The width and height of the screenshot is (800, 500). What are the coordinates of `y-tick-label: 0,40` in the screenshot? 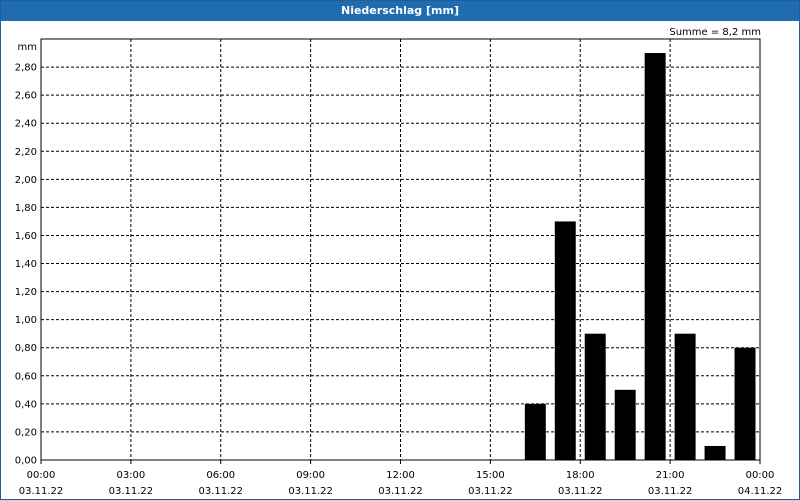 It's located at (26, 404).